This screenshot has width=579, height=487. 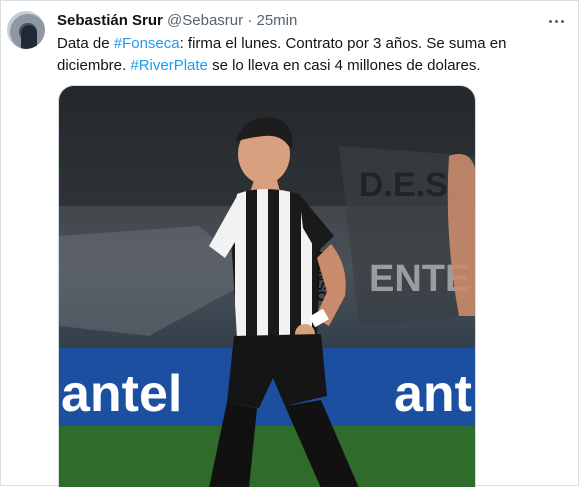 What do you see at coordinates (85, 43) in the screenshot?
I see `text-segment: Data de` at bounding box center [85, 43].